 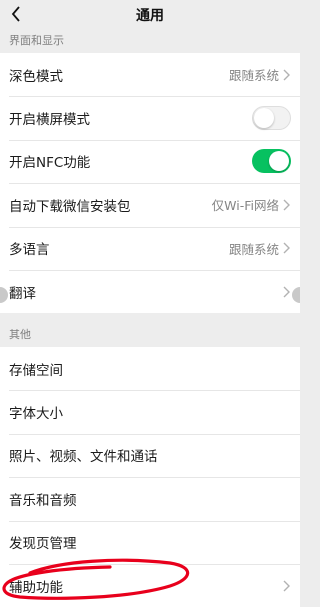 What do you see at coordinates (150, 248) in the screenshot?
I see `language-row: 多语言 跟随系统` at bounding box center [150, 248].